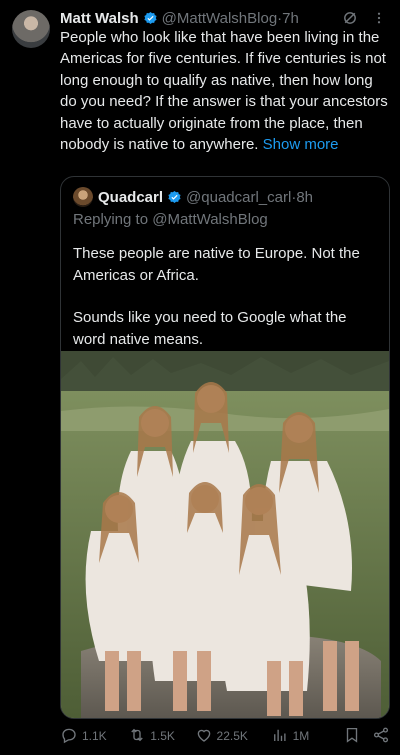  Describe the element at coordinates (99, 18) in the screenshot. I see `author-name: Matt Walsh` at that location.